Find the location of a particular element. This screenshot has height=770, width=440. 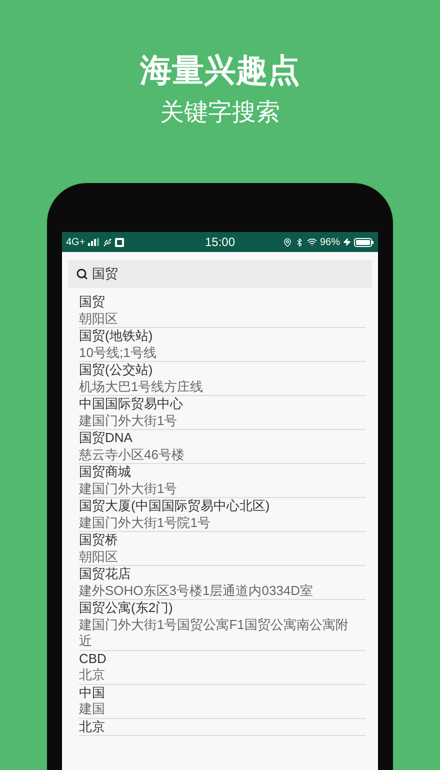

result-item: 国贸 朝阳区 is located at coordinates (222, 311).